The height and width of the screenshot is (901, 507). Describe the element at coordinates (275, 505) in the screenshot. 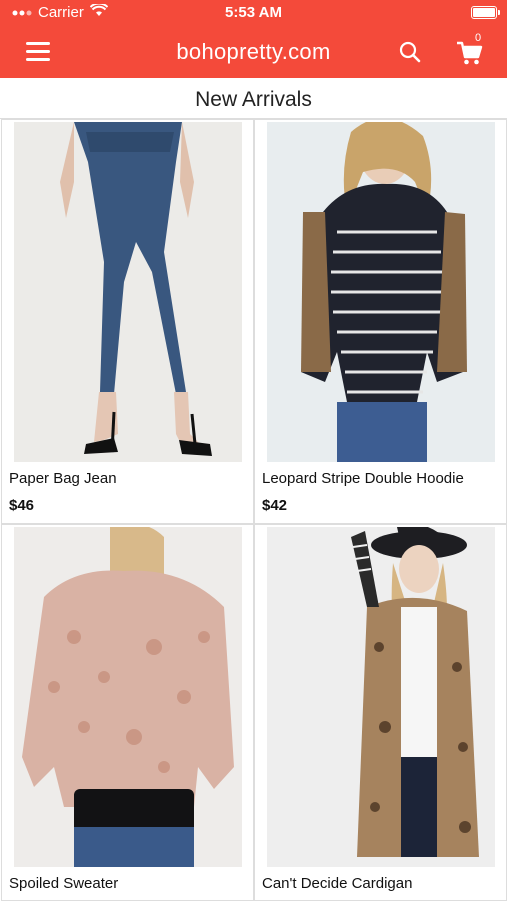

I see `product-price: $42` at that location.